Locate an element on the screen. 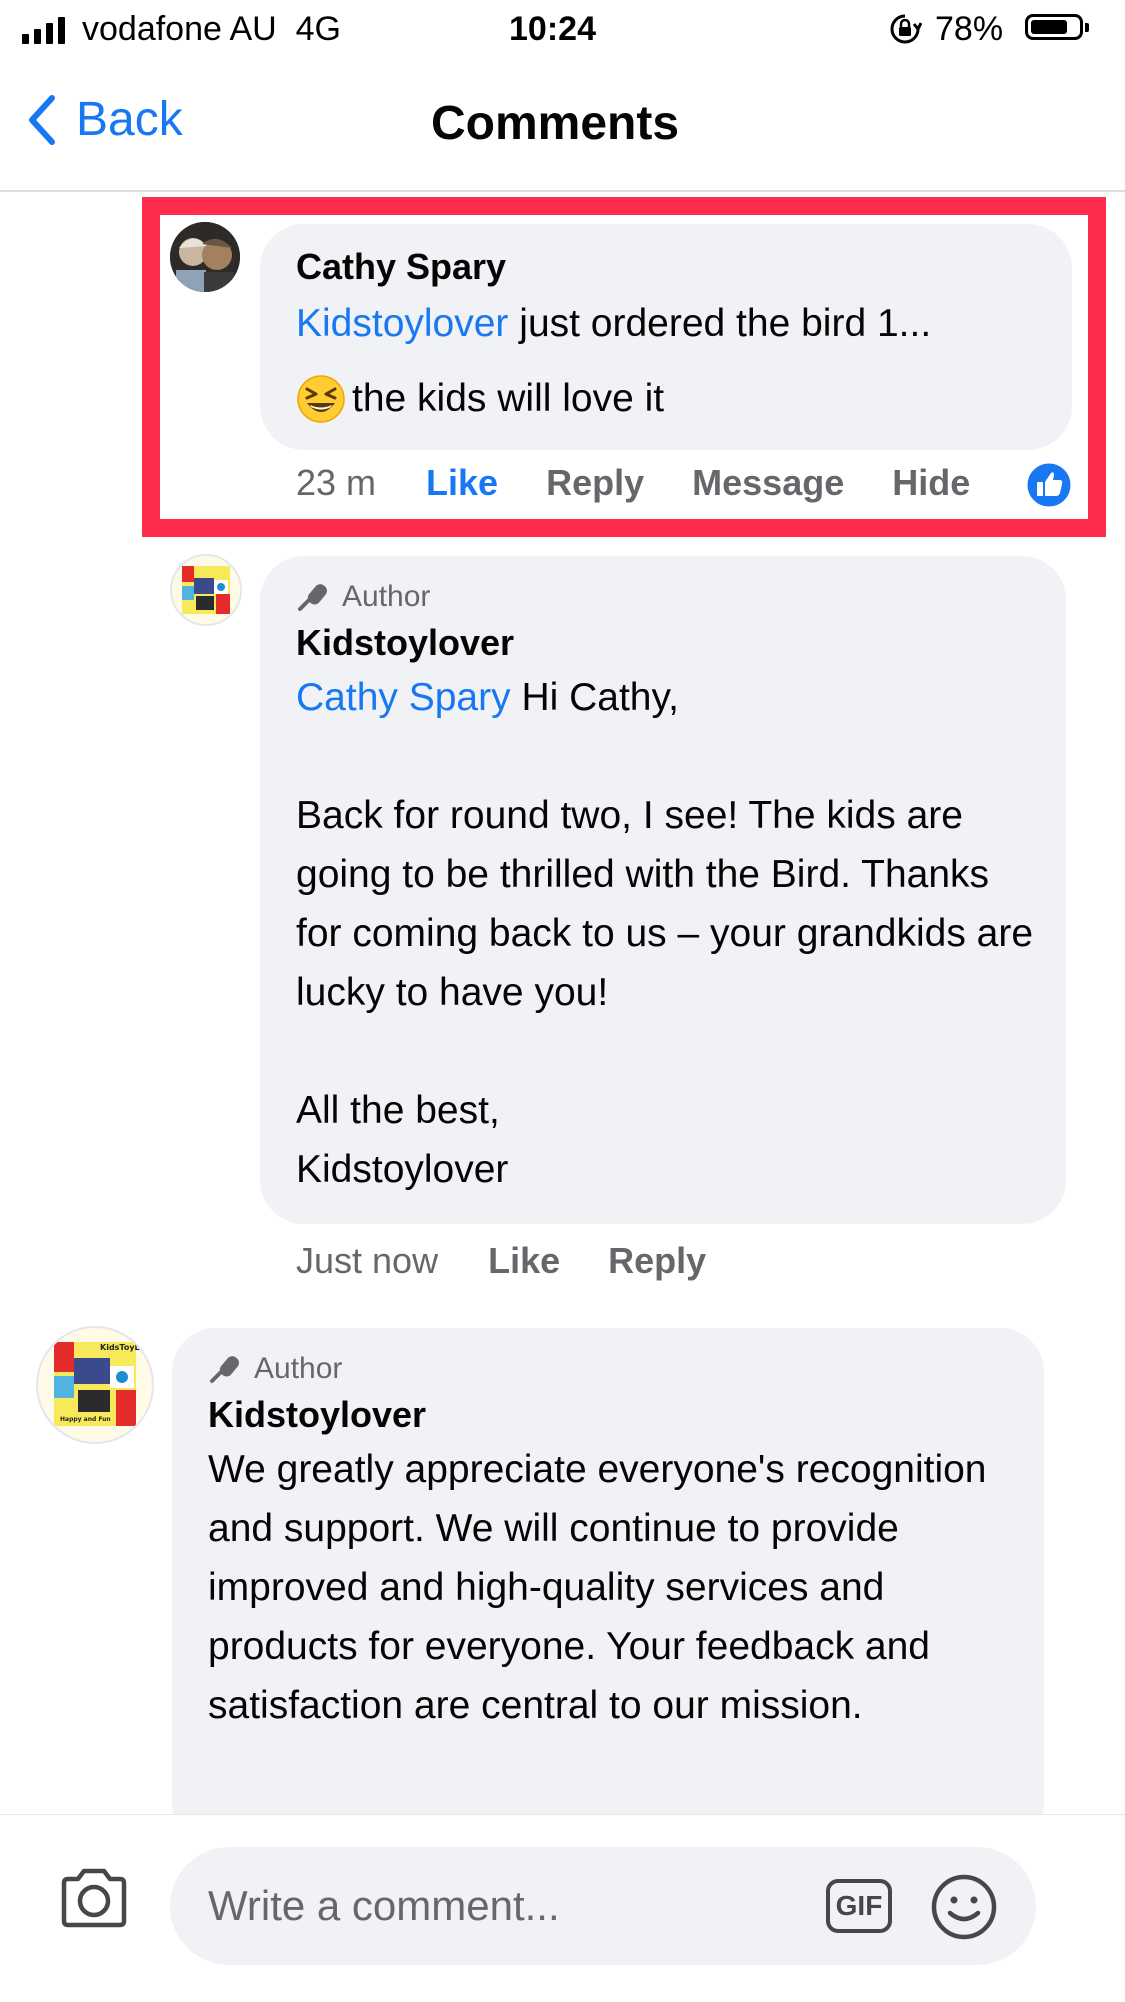 This screenshot has height=2002, width=1125. avatar-kidstoylover: KidsToyLover Happy and Fun is located at coordinates (95, 1385).